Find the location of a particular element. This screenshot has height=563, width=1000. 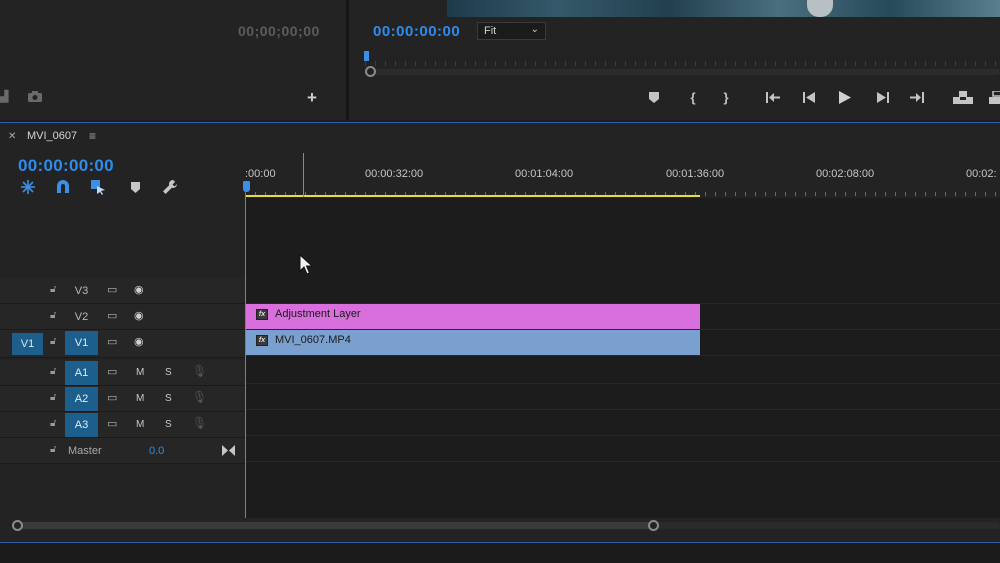

track-target-a2: A2 is located at coordinates (81, 399).